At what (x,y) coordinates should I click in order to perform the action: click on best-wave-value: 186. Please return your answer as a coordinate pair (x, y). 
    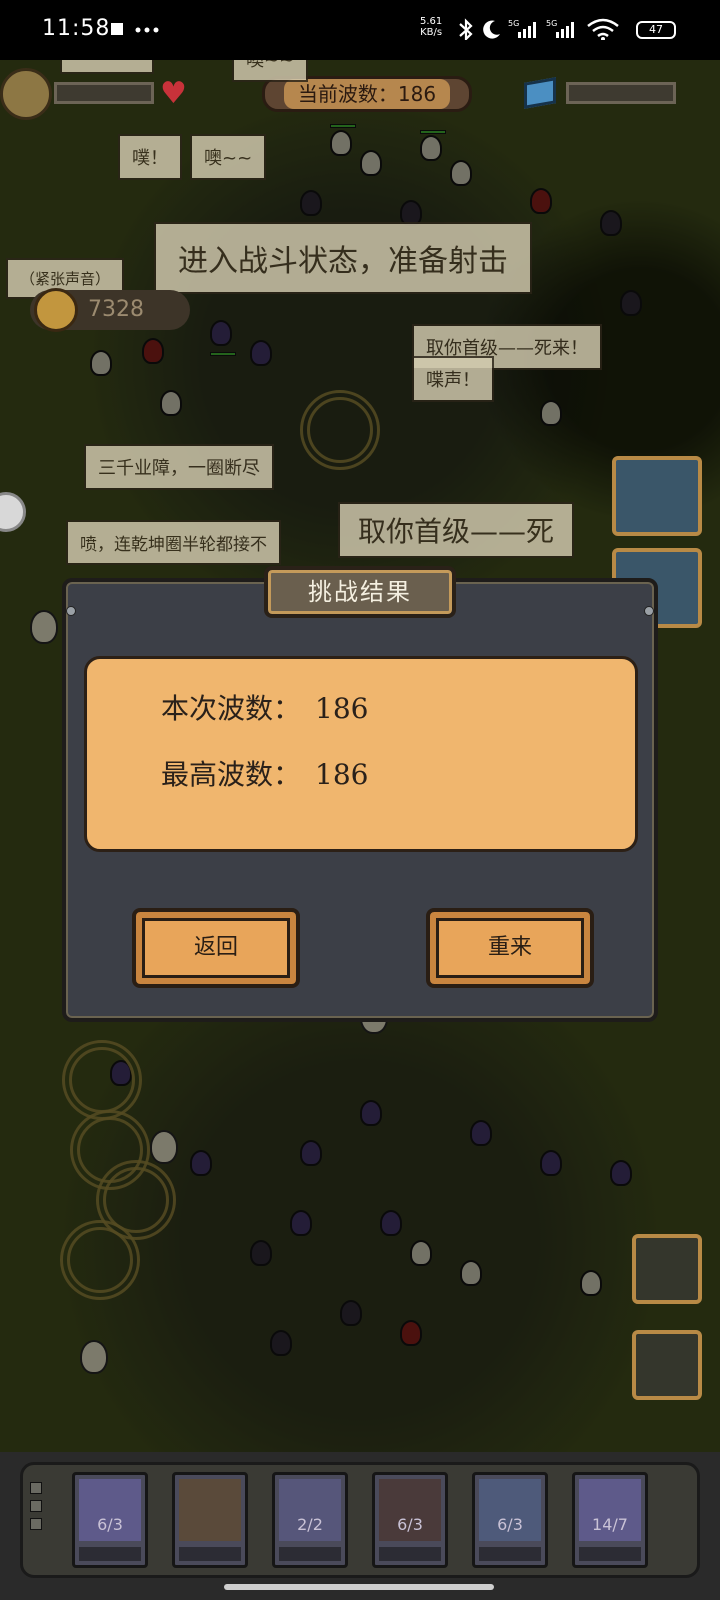
    Looking at the image, I should click on (342, 774).